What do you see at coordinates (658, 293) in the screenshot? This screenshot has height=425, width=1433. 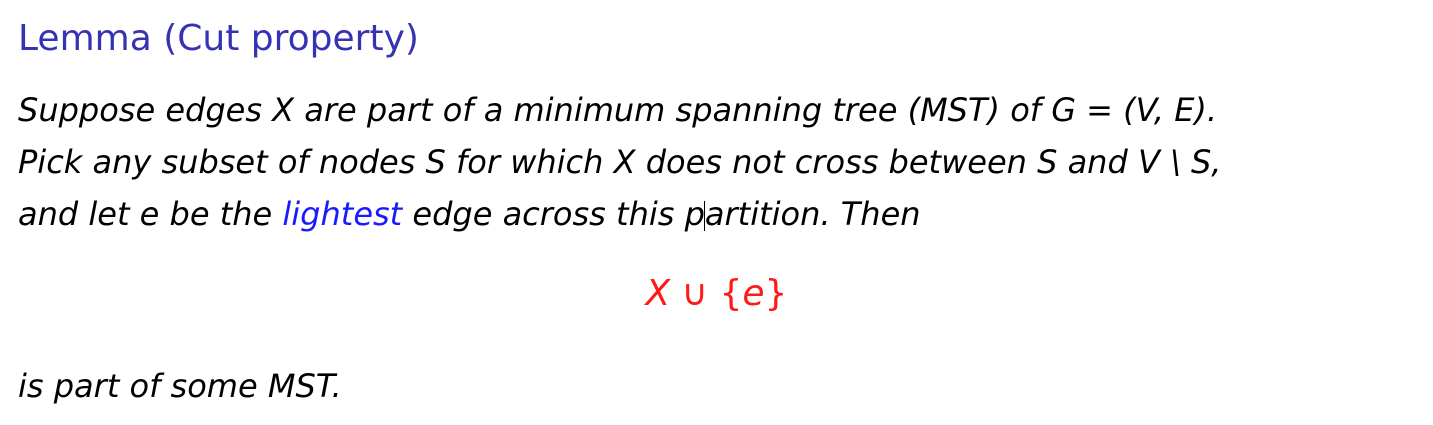 I see `formula-x: X` at bounding box center [658, 293].